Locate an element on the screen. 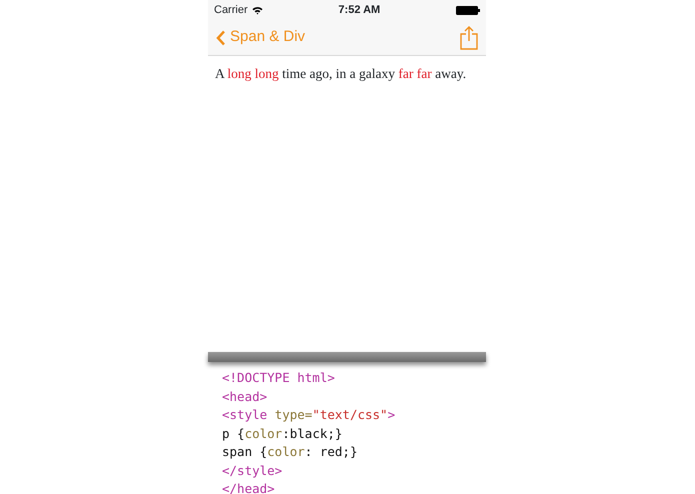 This screenshot has height=494, width=695. code-line: <!DOCTYPE html> is located at coordinates (279, 378).